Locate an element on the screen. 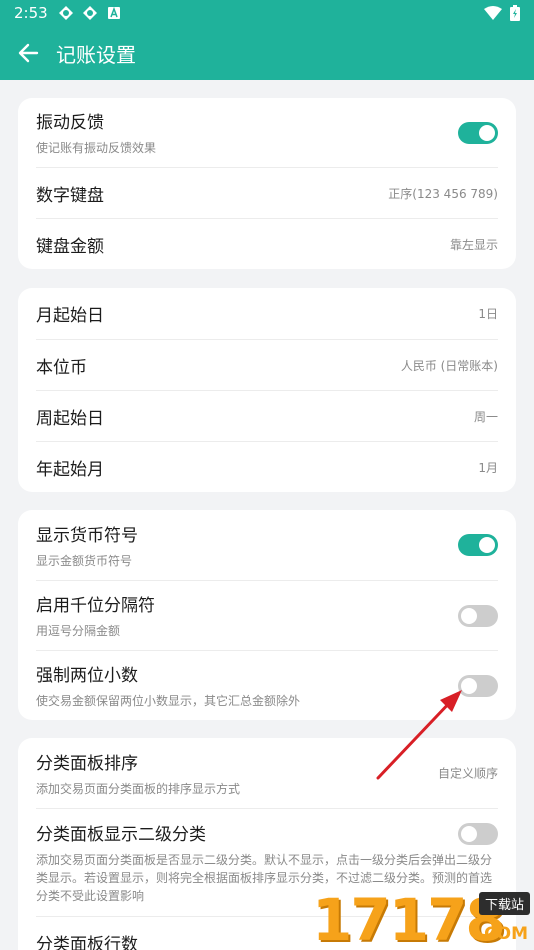  setting-value: 人民币 (日常账本) is located at coordinates (449, 365).